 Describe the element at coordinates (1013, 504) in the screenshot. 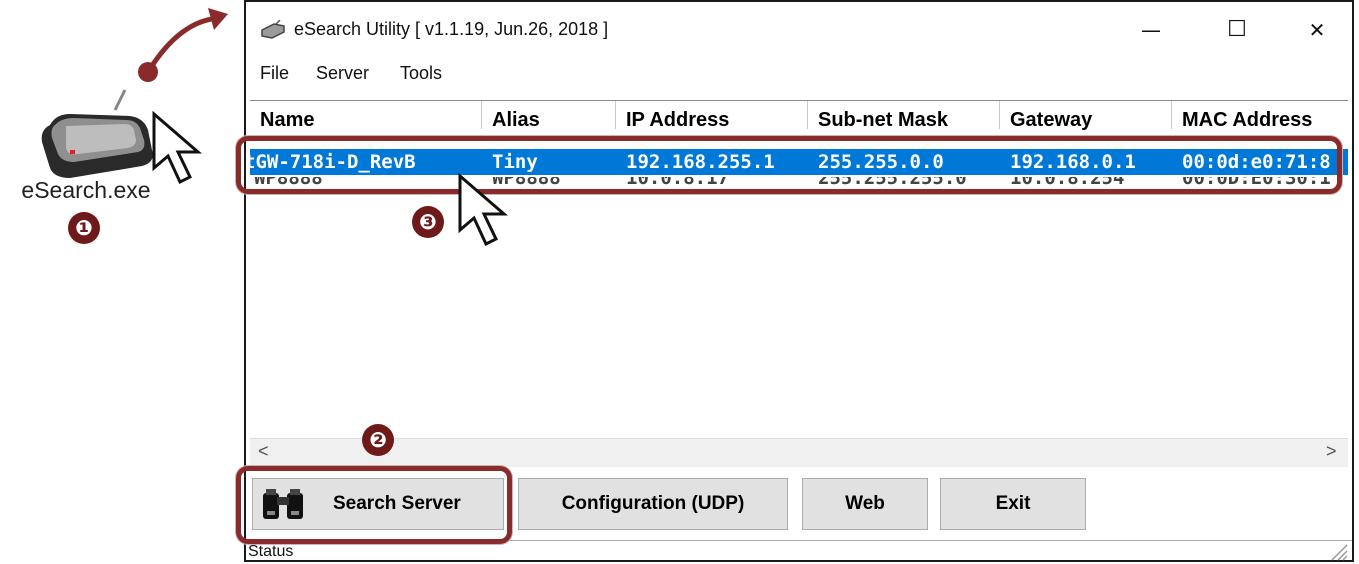

I see `exit-button: Exit` at that location.